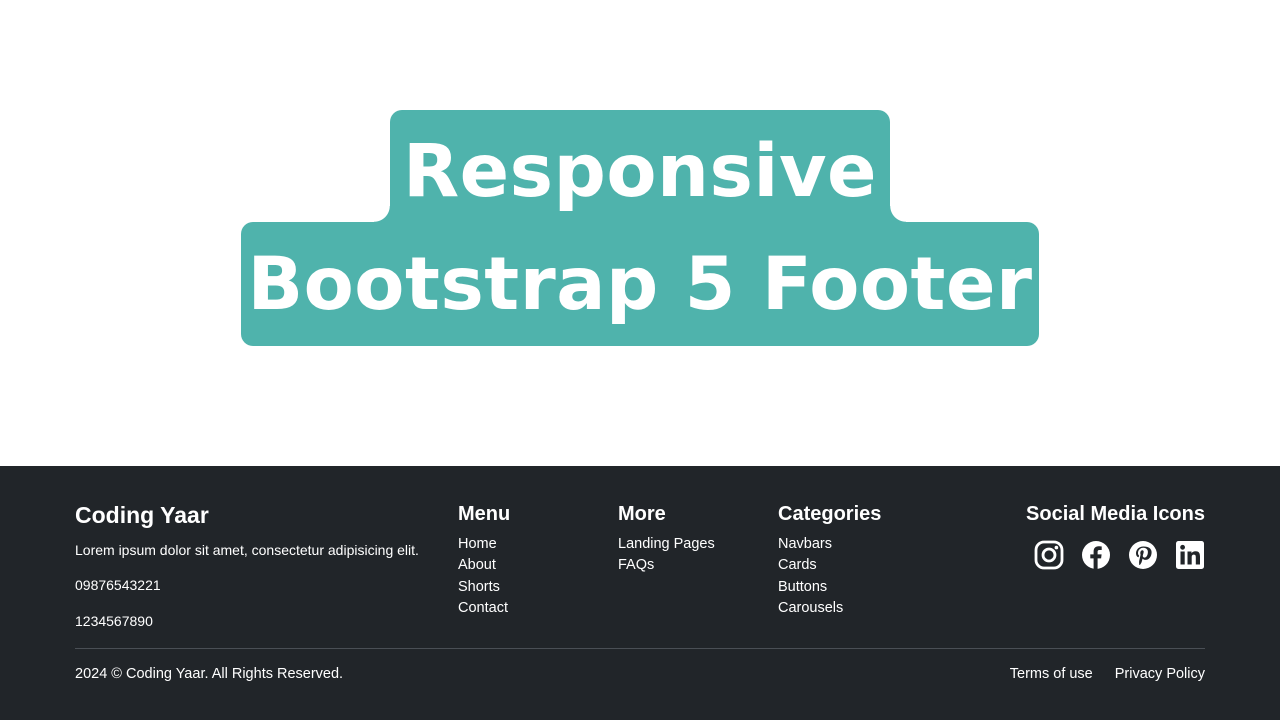 This screenshot has height=720, width=1280. What do you see at coordinates (802, 587) in the screenshot?
I see `footer-link-buttons: Buttons` at bounding box center [802, 587].